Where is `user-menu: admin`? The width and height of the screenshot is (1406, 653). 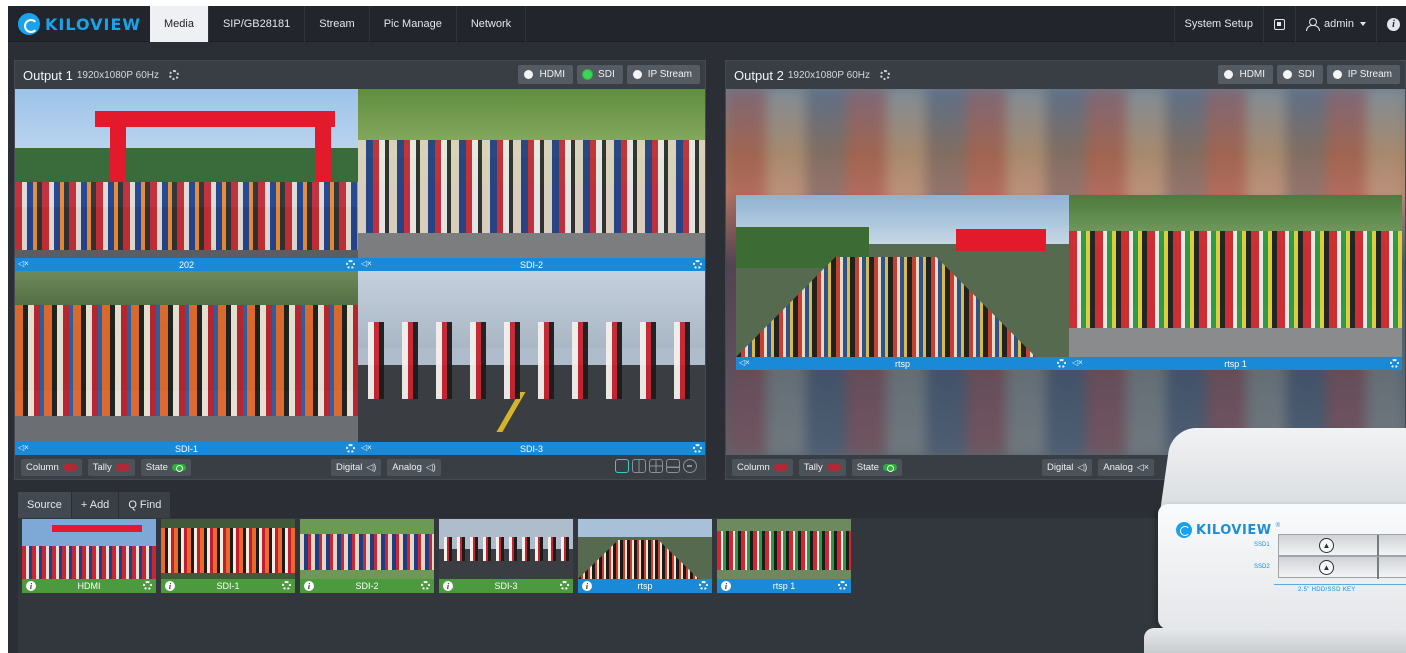 user-menu: admin is located at coordinates (1335, 24).